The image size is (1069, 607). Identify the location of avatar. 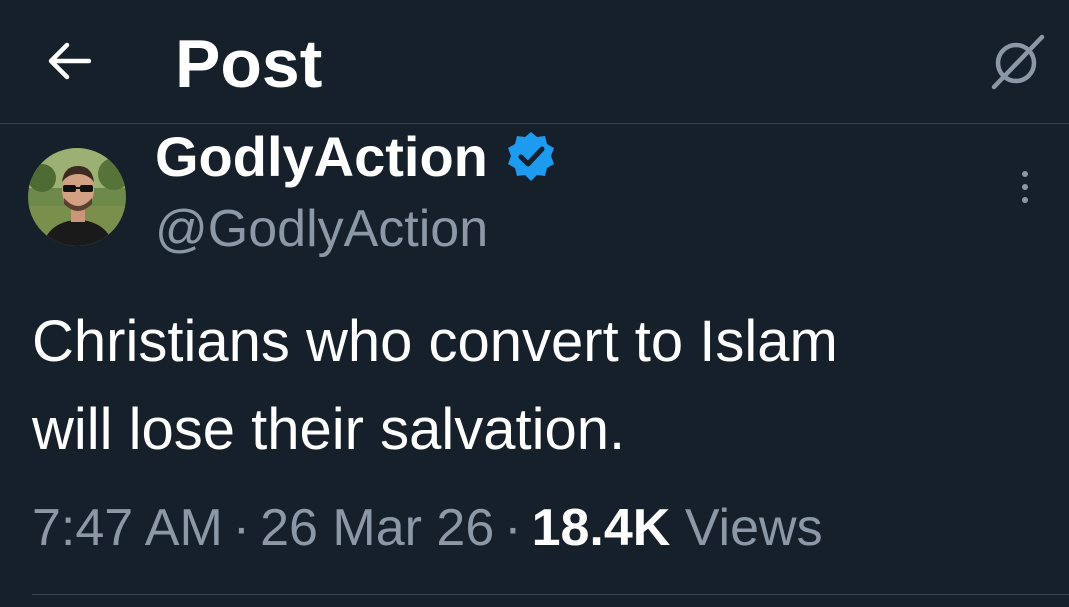
(77, 197).